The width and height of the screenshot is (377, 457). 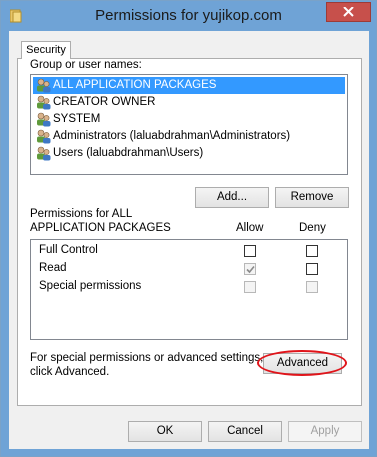 I want to click on list-item: Users (laluabdrahman\Users), so click(x=189, y=153).